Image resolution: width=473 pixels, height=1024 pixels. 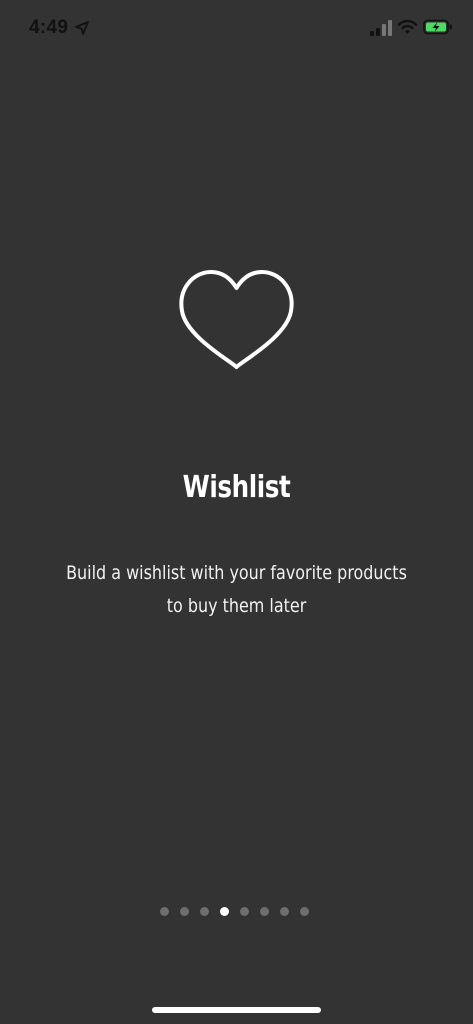 I want to click on battery-charging-icon, so click(x=437, y=27).